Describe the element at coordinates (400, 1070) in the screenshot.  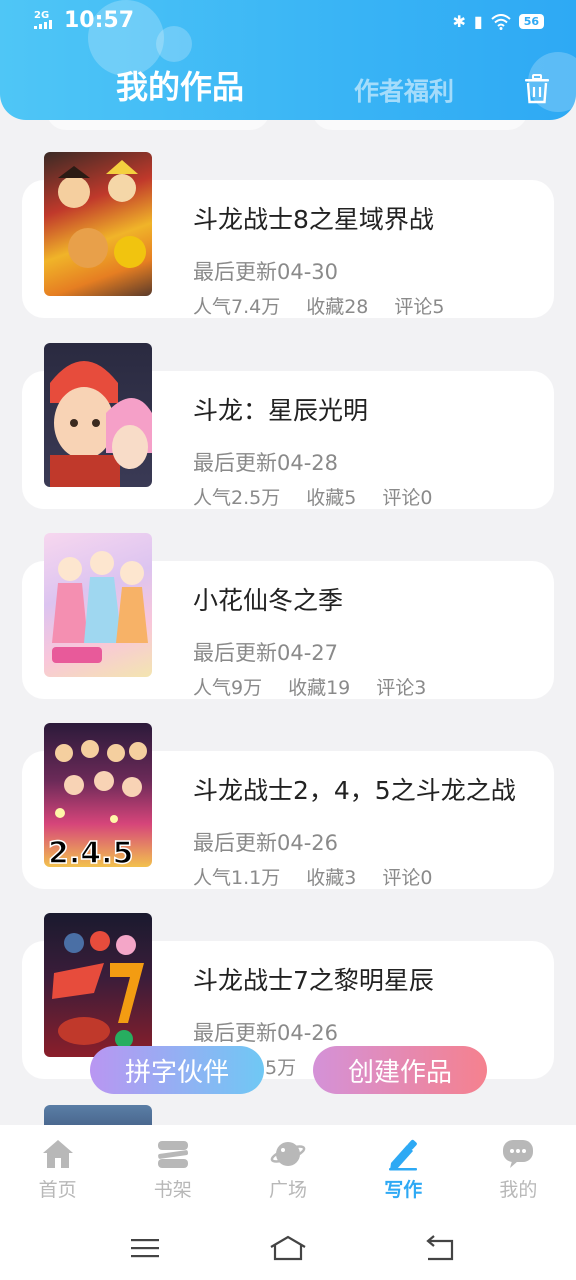
I see `create-work-button: 创建作品` at that location.